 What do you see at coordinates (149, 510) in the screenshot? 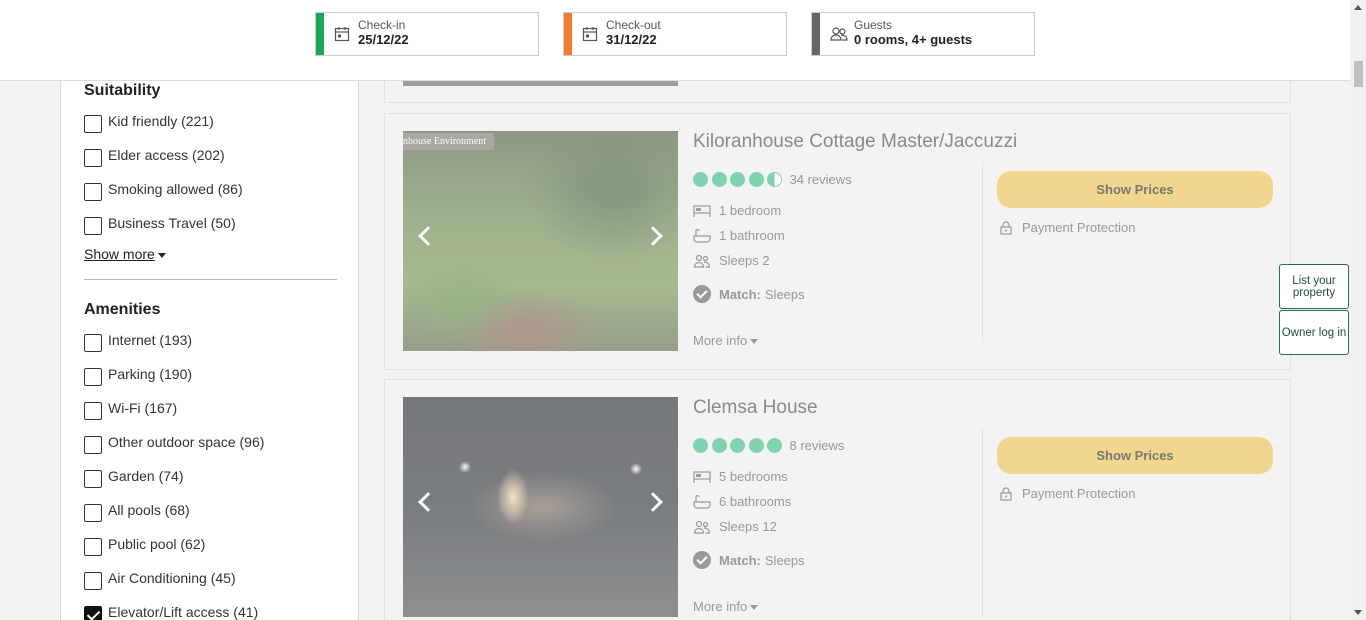
I see `filter-label: All pools (68)` at bounding box center [149, 510].